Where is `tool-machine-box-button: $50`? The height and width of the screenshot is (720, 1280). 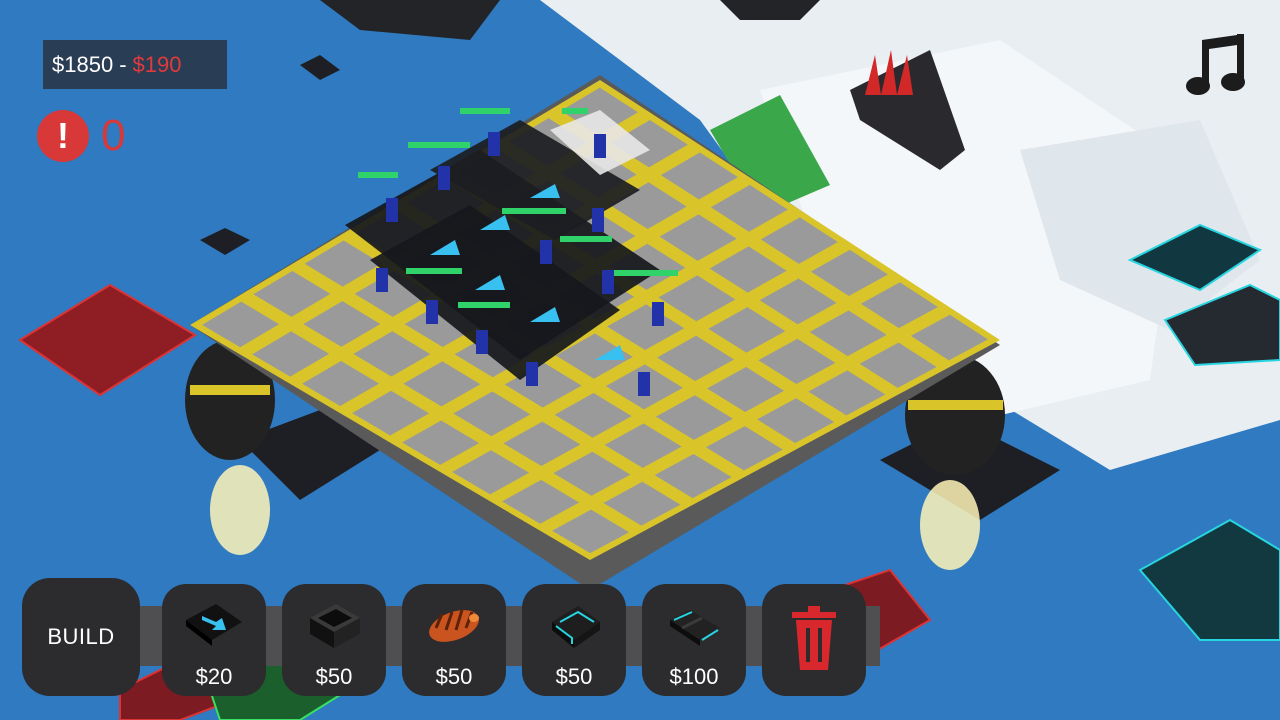 tool-machine-box-button: $50 is located at coordinates (334, 640).